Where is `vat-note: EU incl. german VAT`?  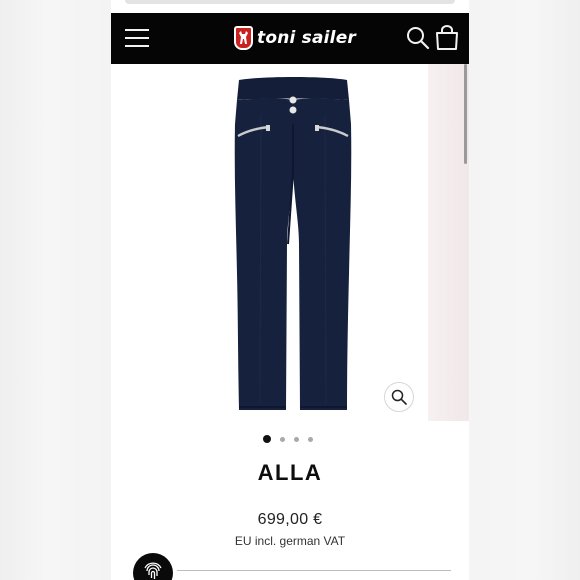
vat-note: EU incl. german VAT is located at coordinates (290, 541).